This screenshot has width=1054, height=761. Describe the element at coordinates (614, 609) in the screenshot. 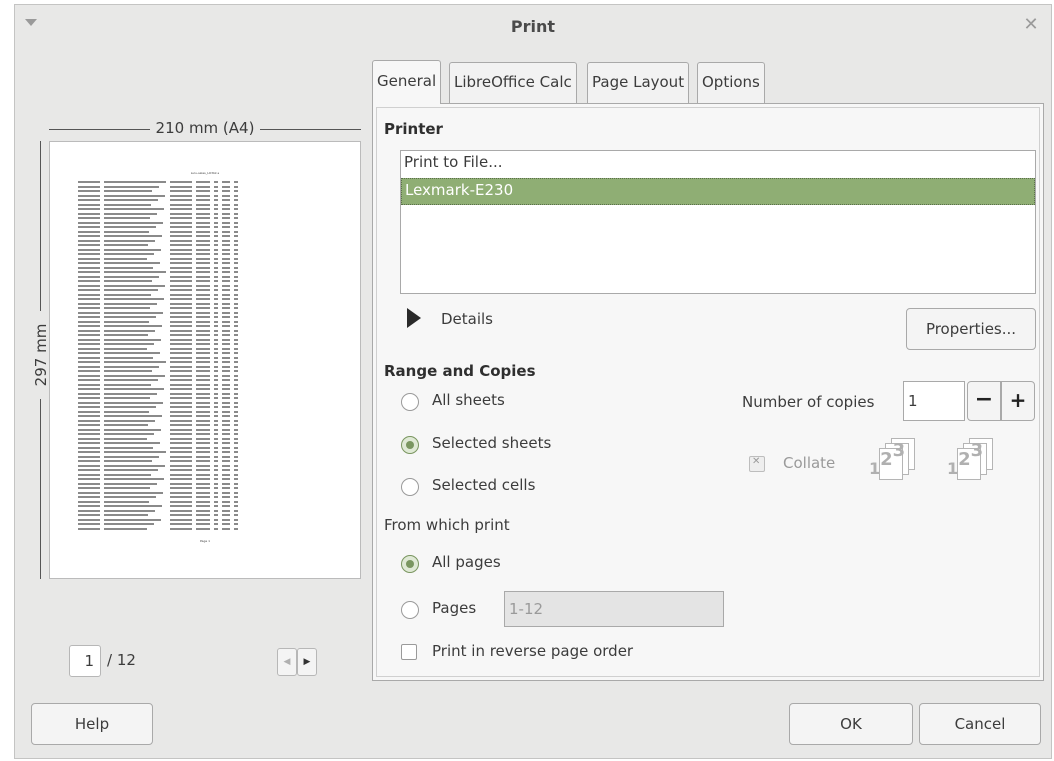

I see `pages-range-input: 1-12` at that location.